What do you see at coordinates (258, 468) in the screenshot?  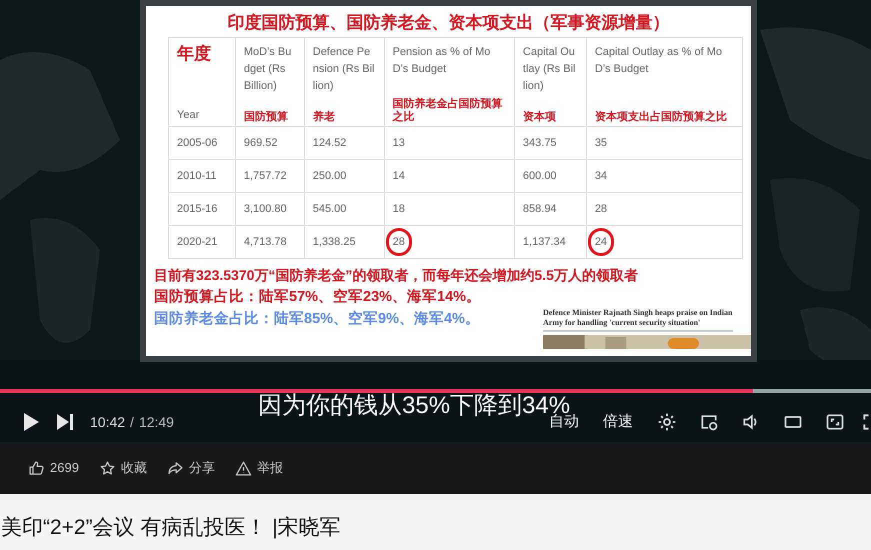 I see `action-button: 举报` at bounding box center [258, 468].